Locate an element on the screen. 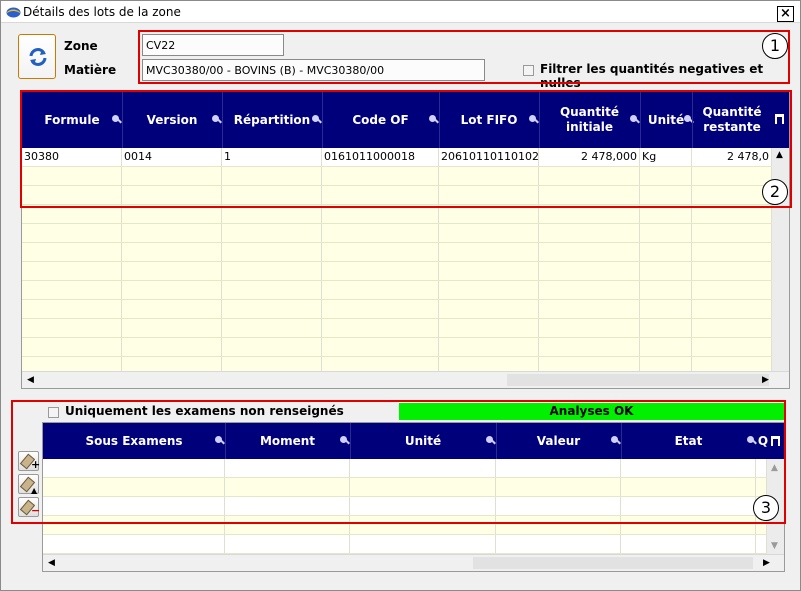  refresh-button is located at coordinates (37, 56).